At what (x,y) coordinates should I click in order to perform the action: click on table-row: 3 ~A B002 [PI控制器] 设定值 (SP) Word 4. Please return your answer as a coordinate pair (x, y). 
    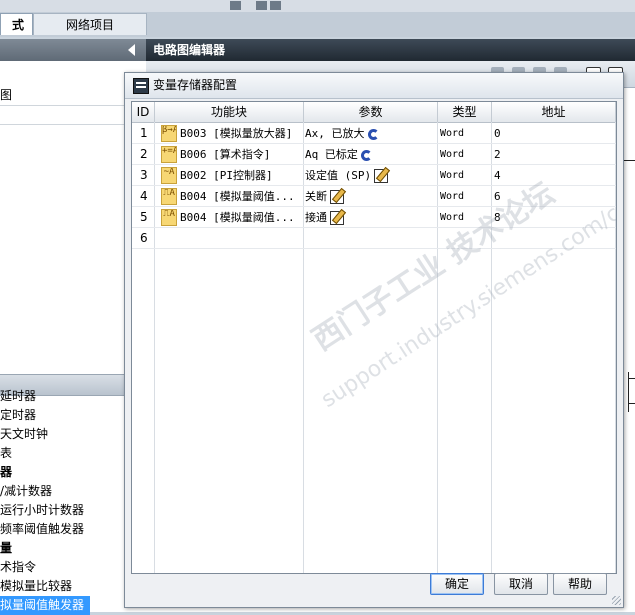
    Looking at the image, I should click on (374, 175).